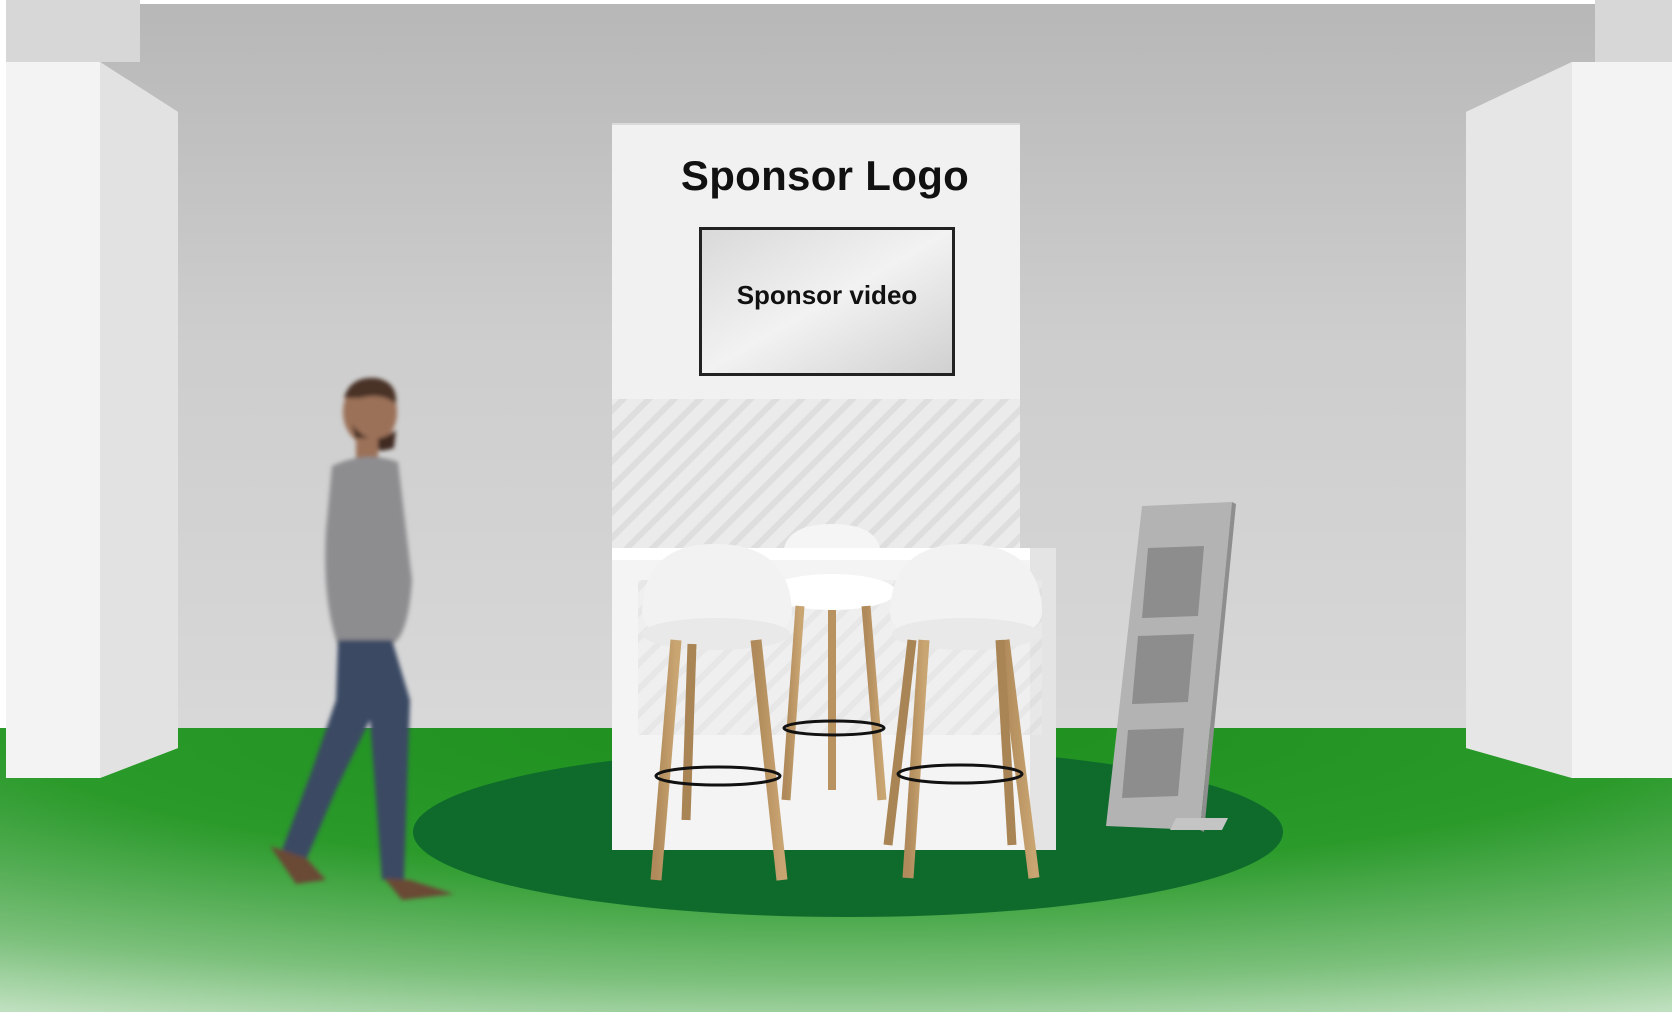 This screenshot has height=1021, width=1672. What do you see at coordinates (836, 1014) in the screenshot?
I see `image-border-bottom` at bounding box center [836, 1014].